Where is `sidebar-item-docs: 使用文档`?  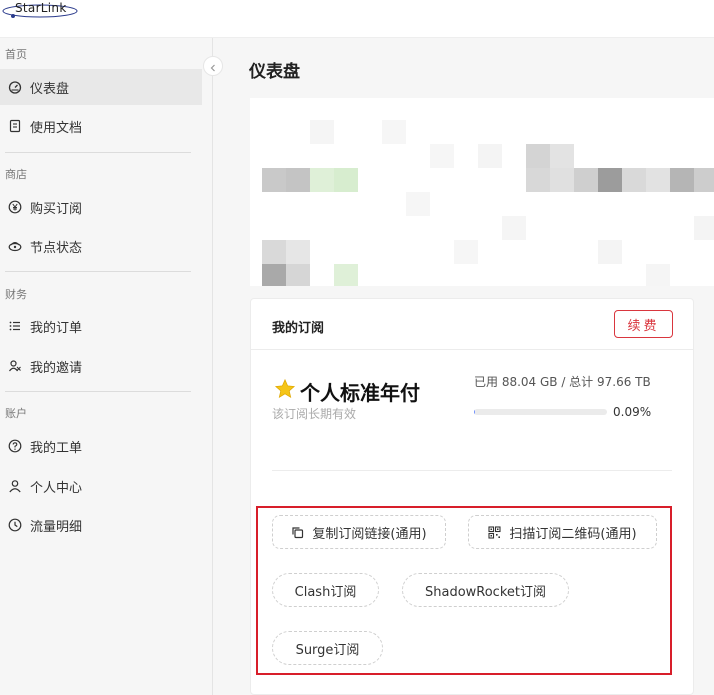
sidebar-item-docs: 使用文档 is located at coordinates (101, 126).